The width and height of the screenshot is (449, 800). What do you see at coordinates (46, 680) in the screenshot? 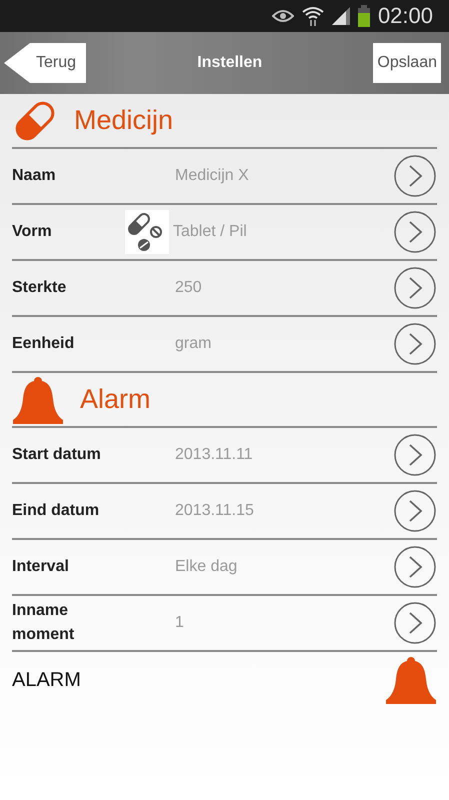
I see `alarm-label: ALARM` at bounding box center [46, 680].